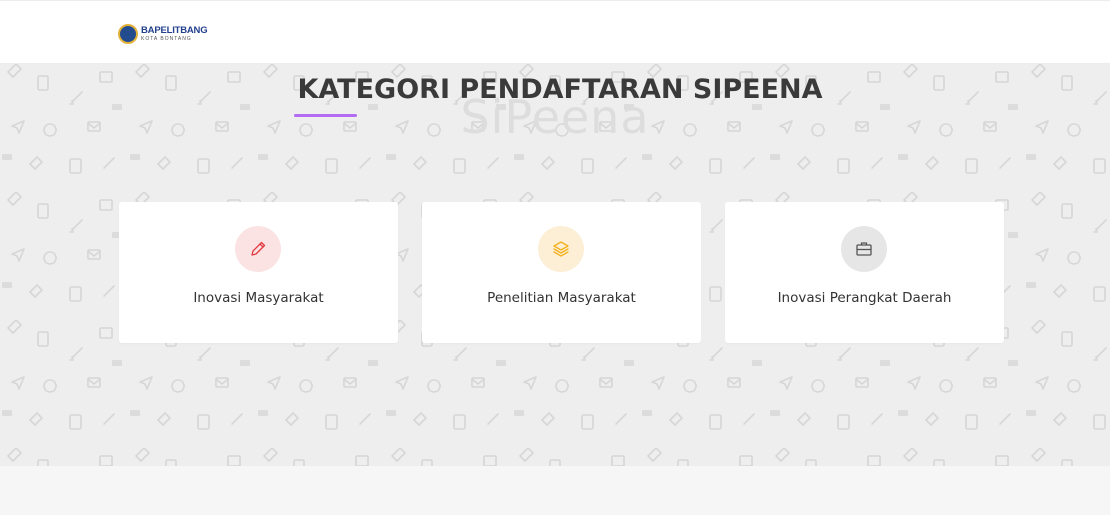 This screenshot has height=515, width=1110. I want to click on page-title: KATEGORI PENDAFTARAN SIPEENA, so click(560, 89).